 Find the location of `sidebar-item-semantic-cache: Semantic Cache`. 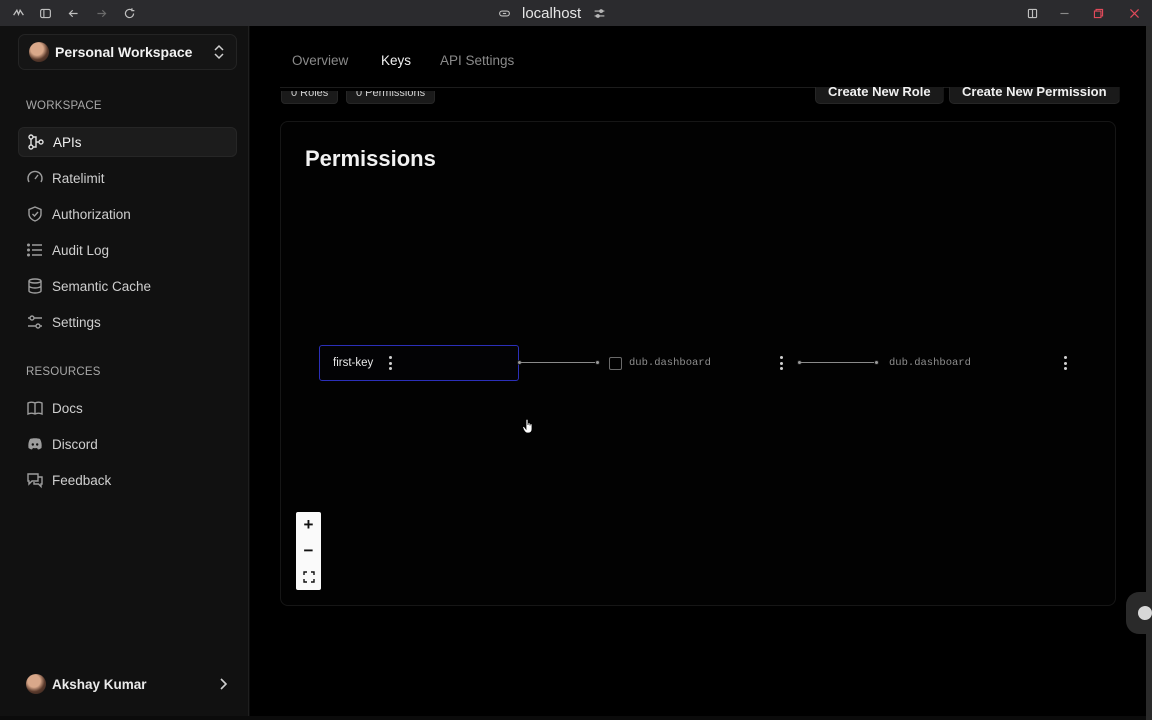

sidebar-item-semantic-cache: Semantic Cache is located at coordinates (127, 286).